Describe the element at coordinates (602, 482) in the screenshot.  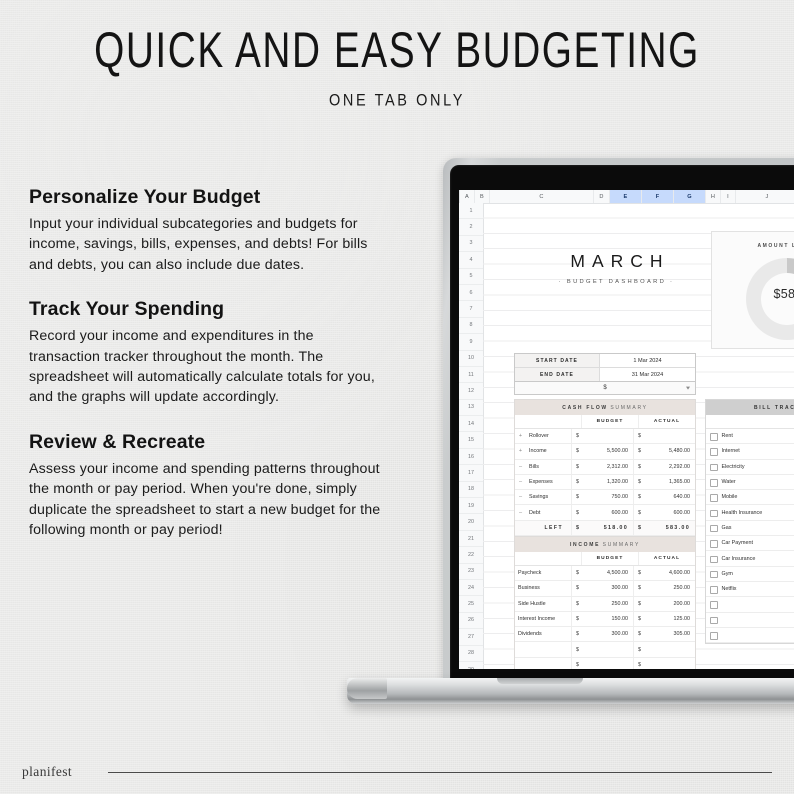
I see `row-budget: $1,320.00` at that location.